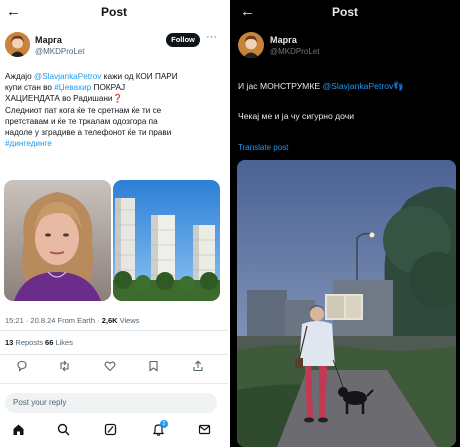 Image resolution: width=460 pixels, height=447 pixels. Describe the element at coordinates (72, 87) in the screenshot. I see `hashtag-link: #Џевахир` at that location.